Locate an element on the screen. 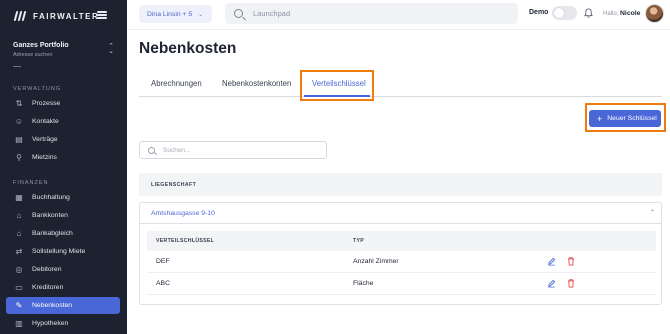  logo-icon is located at coordinates (20, 16).